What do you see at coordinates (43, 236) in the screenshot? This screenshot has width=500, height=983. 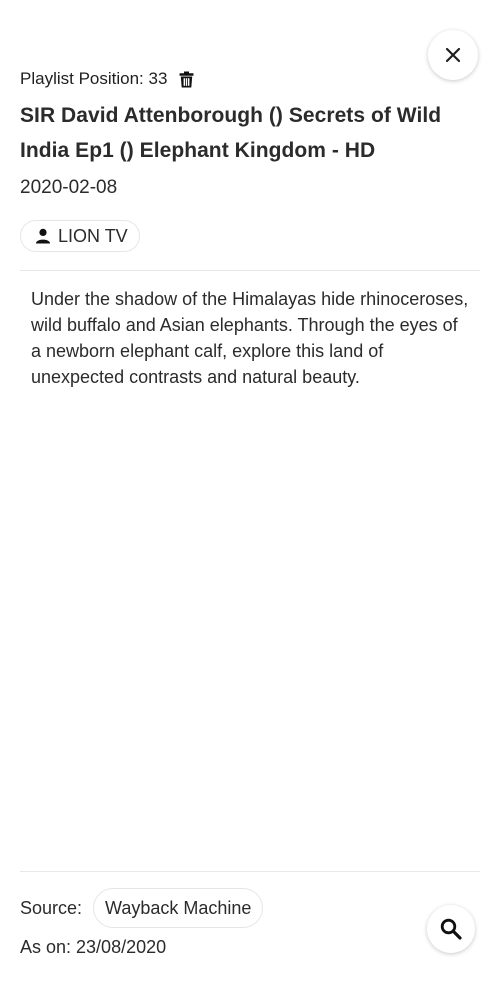 I see `person-icon` at bounding box center [43, 236].